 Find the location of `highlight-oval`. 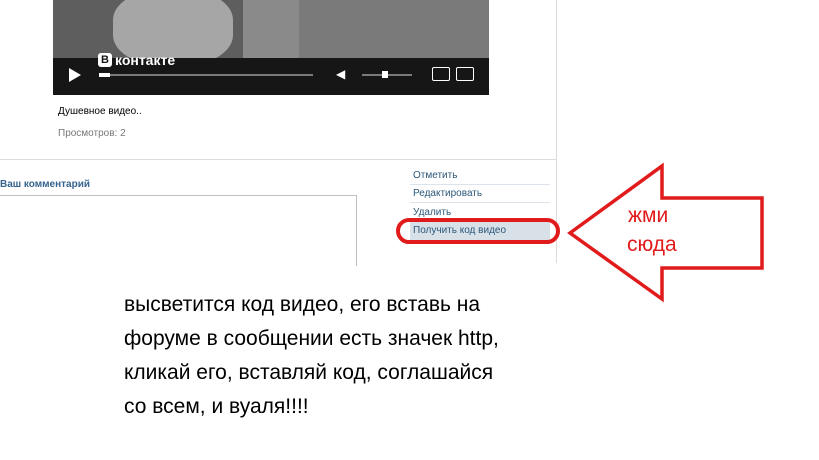

highlight-oval is located at coordinates (478, 231).